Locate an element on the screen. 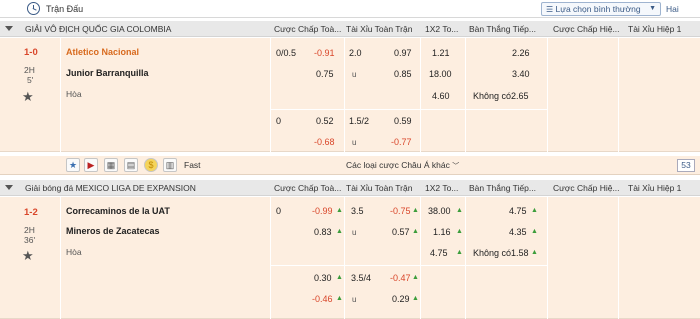 The width and height of the screenshot is (700, 319). scoreboard-icon: ▤ is located at coordinates (131, 165).